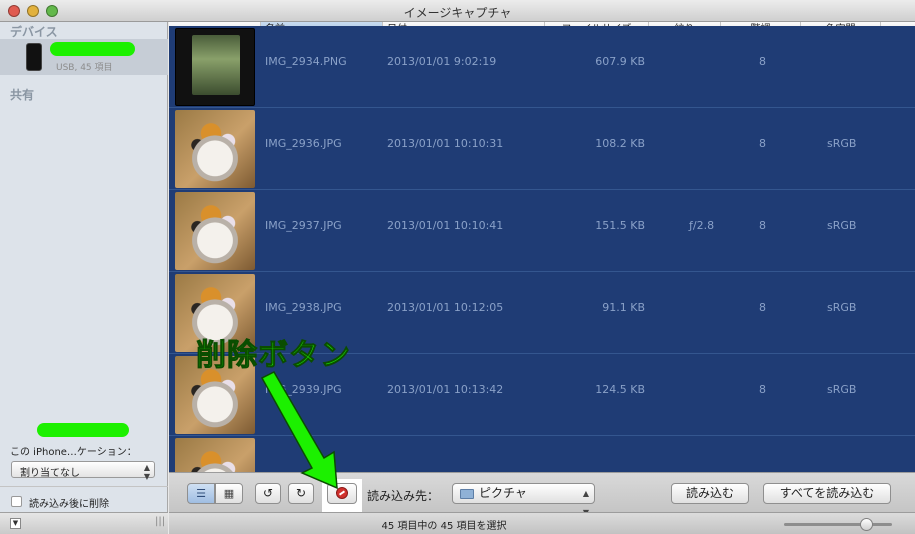  I want to click on shared-heading: 共有, so click(22, 95).